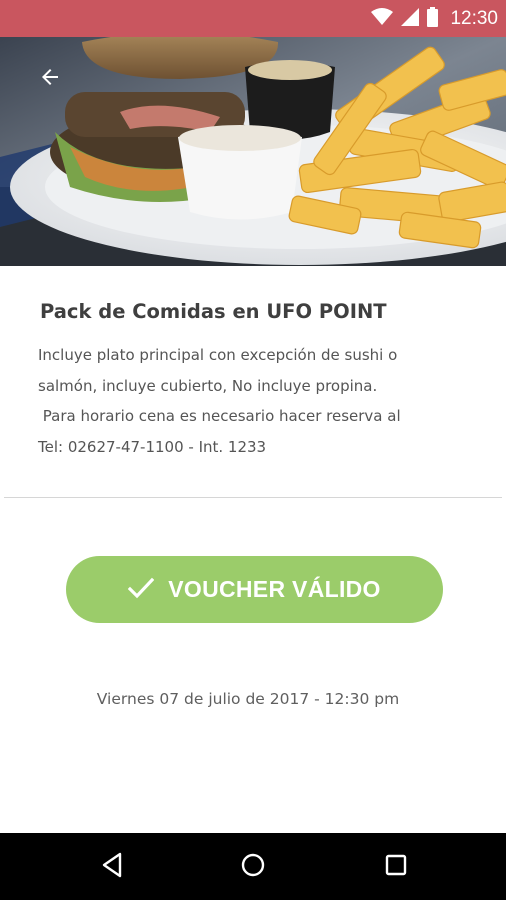 Image resolution: width=506 pixels, height=900 pixels. Describe the element at coordinates (213, 311) in the screenshot. I see `offer-title: Pack de Comidas en UFO POINT` at that location.